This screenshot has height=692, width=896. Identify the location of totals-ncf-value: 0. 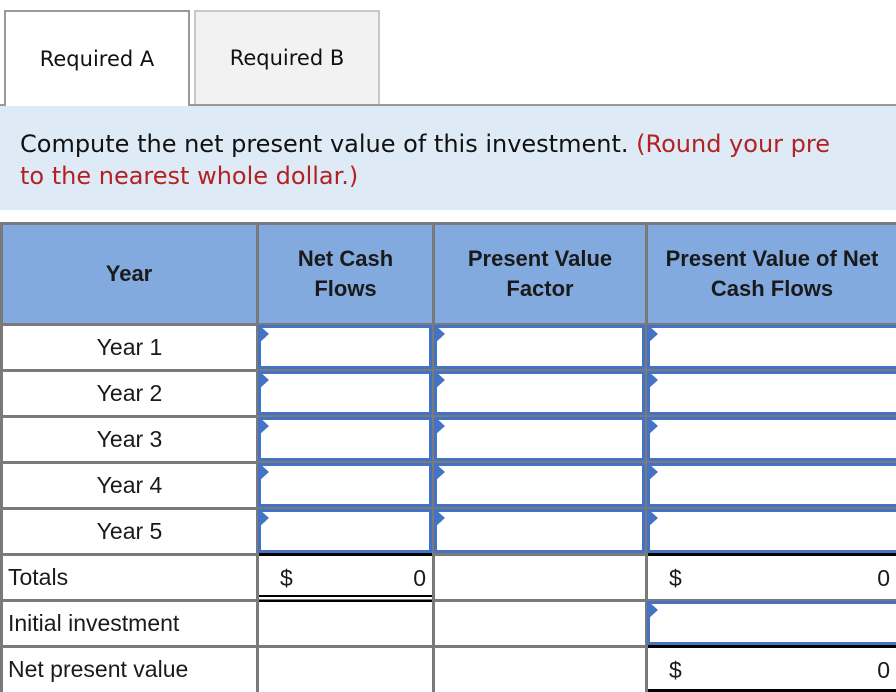
(419, 578).